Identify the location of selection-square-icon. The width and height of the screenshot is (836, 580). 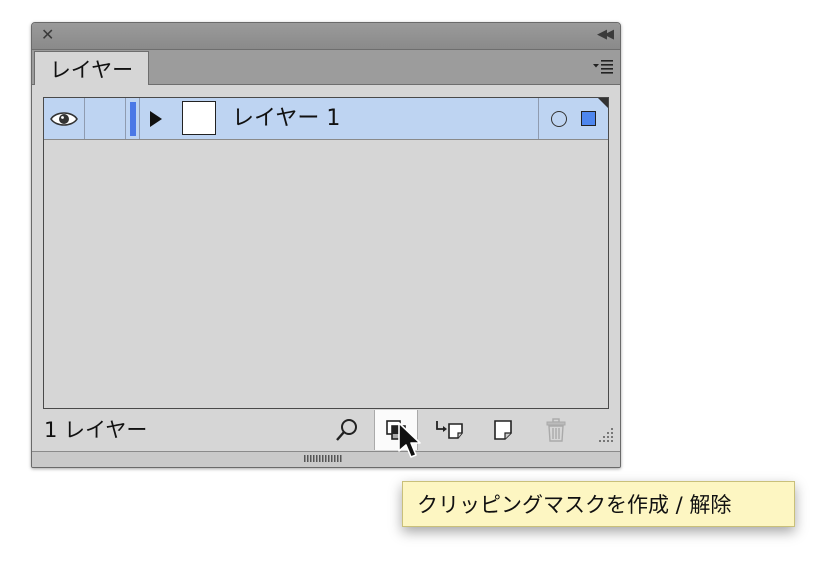
(588, 118).